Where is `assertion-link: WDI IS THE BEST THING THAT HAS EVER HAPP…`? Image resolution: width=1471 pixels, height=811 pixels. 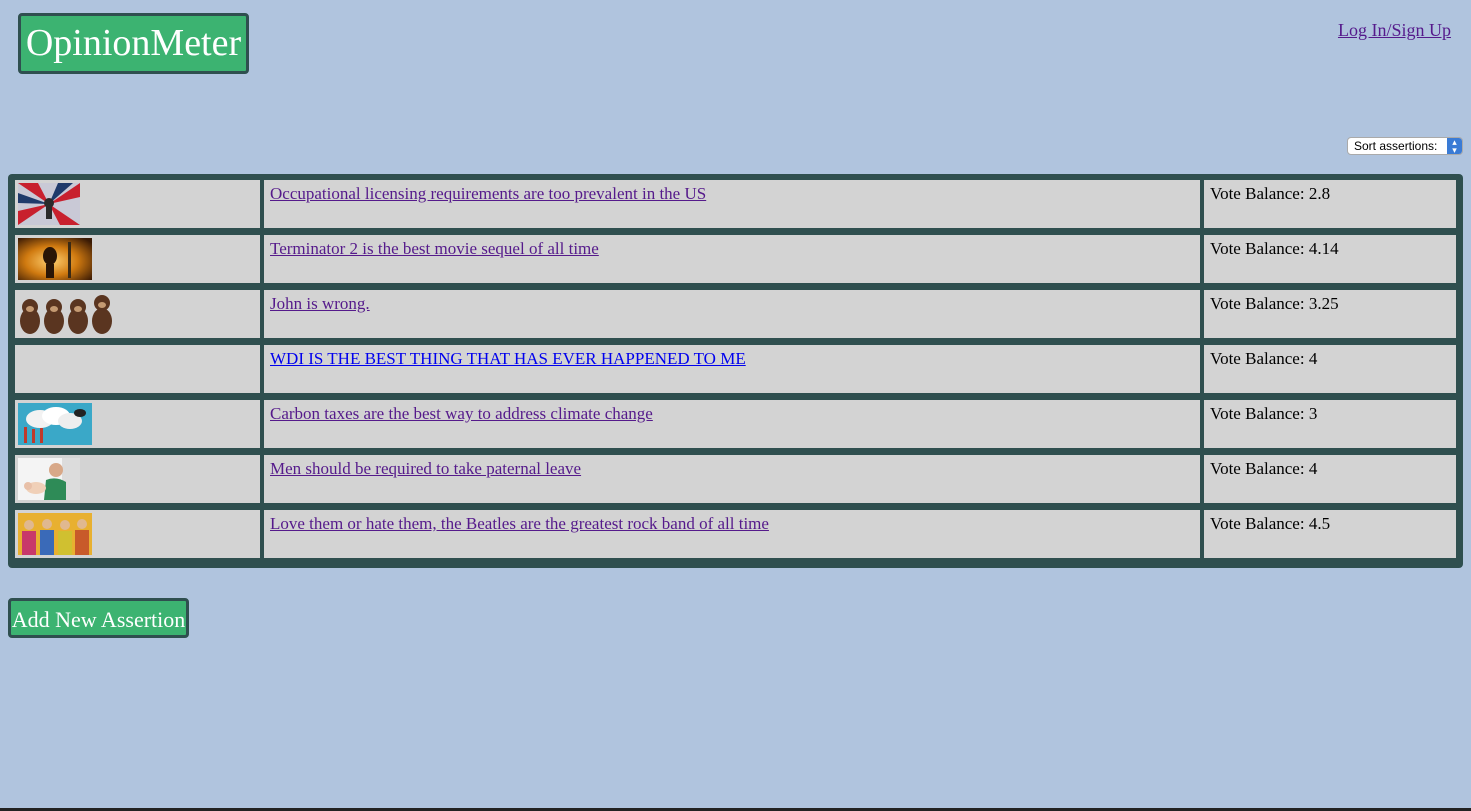
assertion-link: WDI IS THE BEST THING THAT HAS EVER HAPP… is located at coordinates (508, 358).